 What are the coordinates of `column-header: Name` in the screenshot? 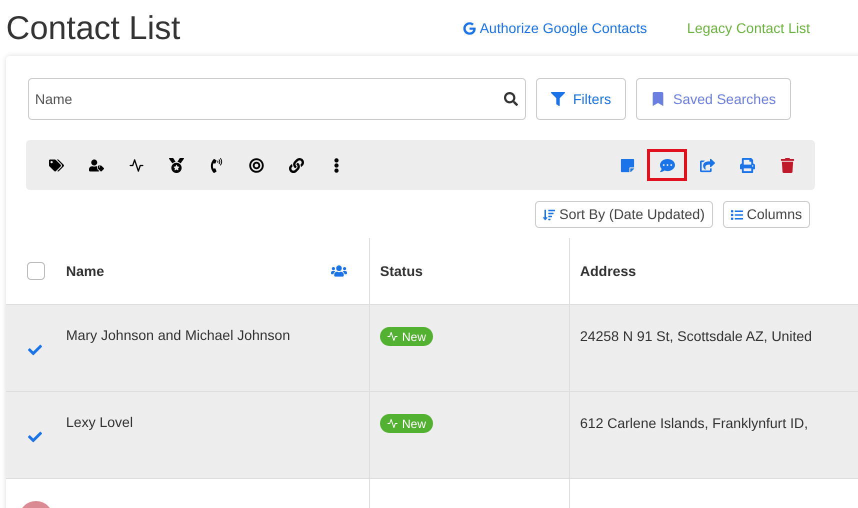 It's located at (198, 271).